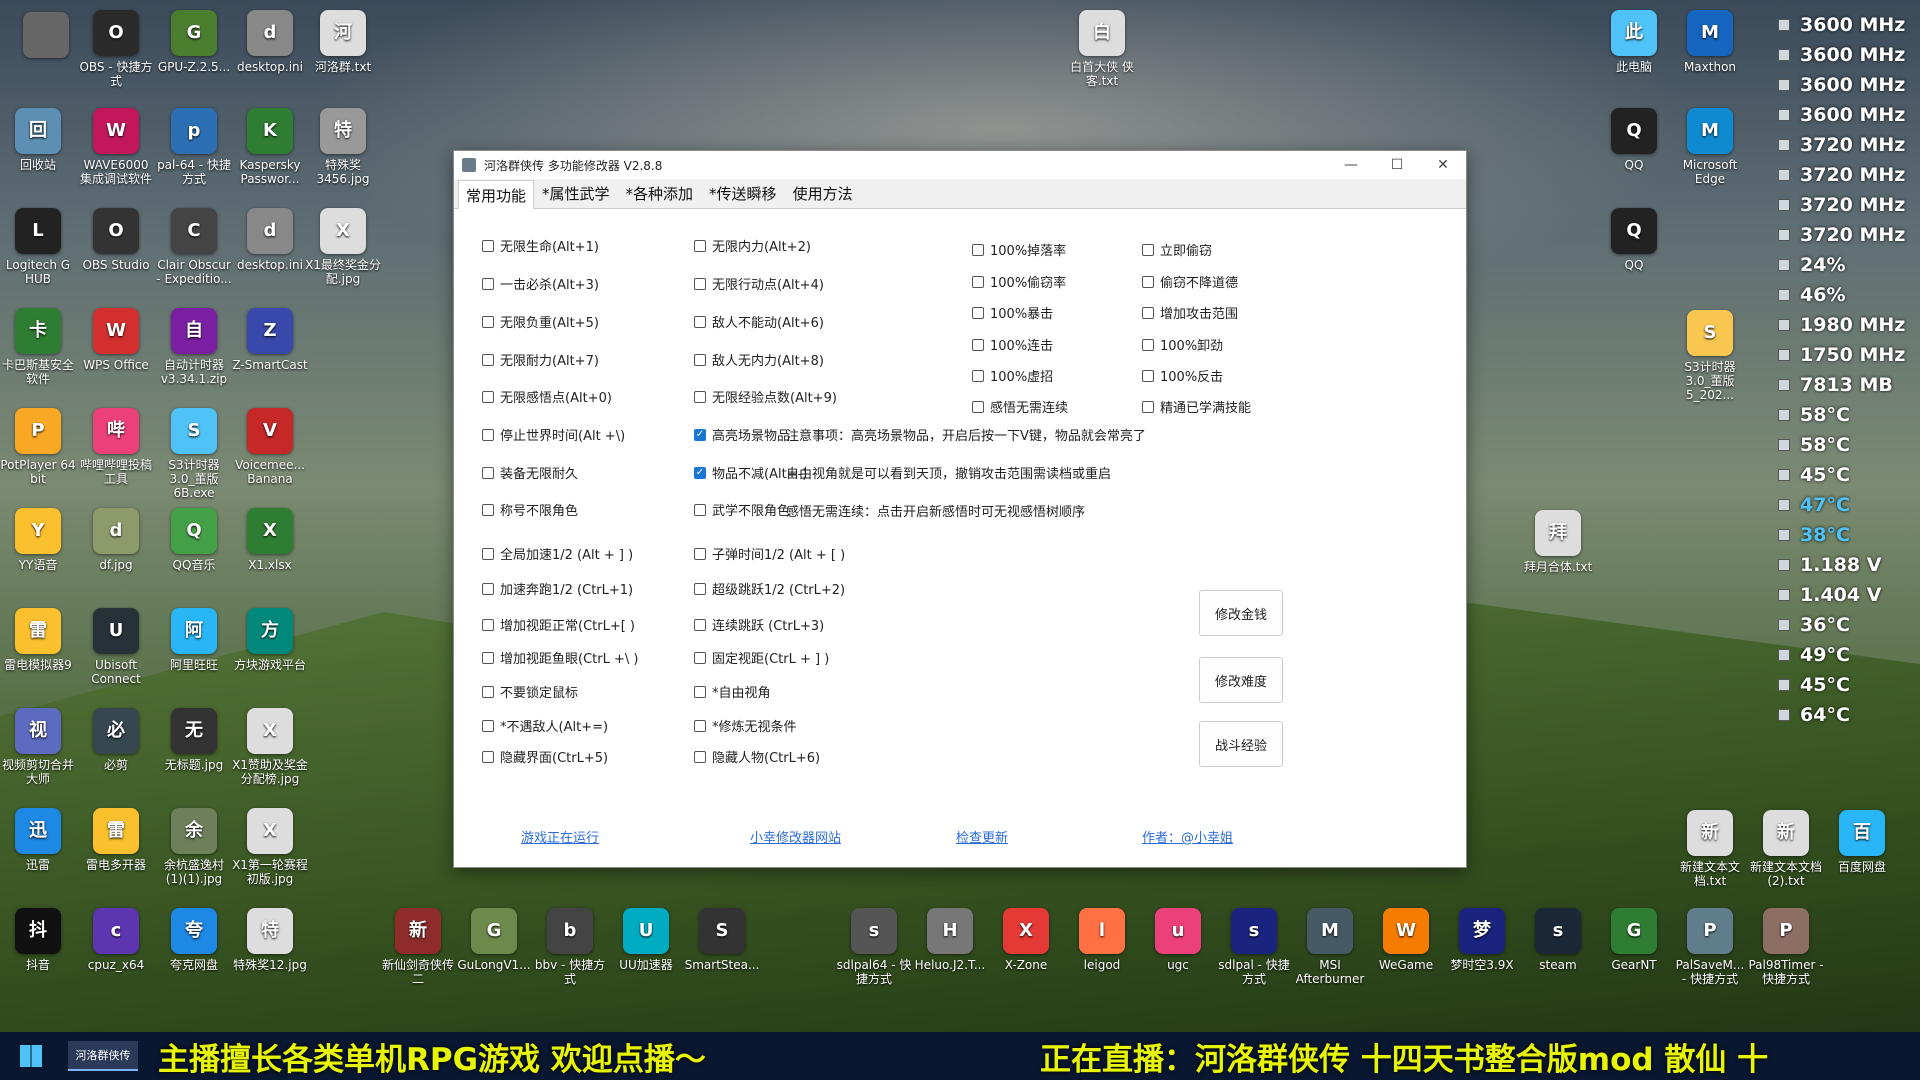  Describe the element at coordinates (761, 657) in the screenshot. I see `checkbox-c2-11: 固定视距(CtrL + ] )` at that location.